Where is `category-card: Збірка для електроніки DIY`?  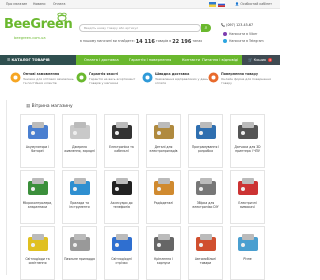 category-card: Збірка для електроніки DIY is located at coordinates (205, 197).